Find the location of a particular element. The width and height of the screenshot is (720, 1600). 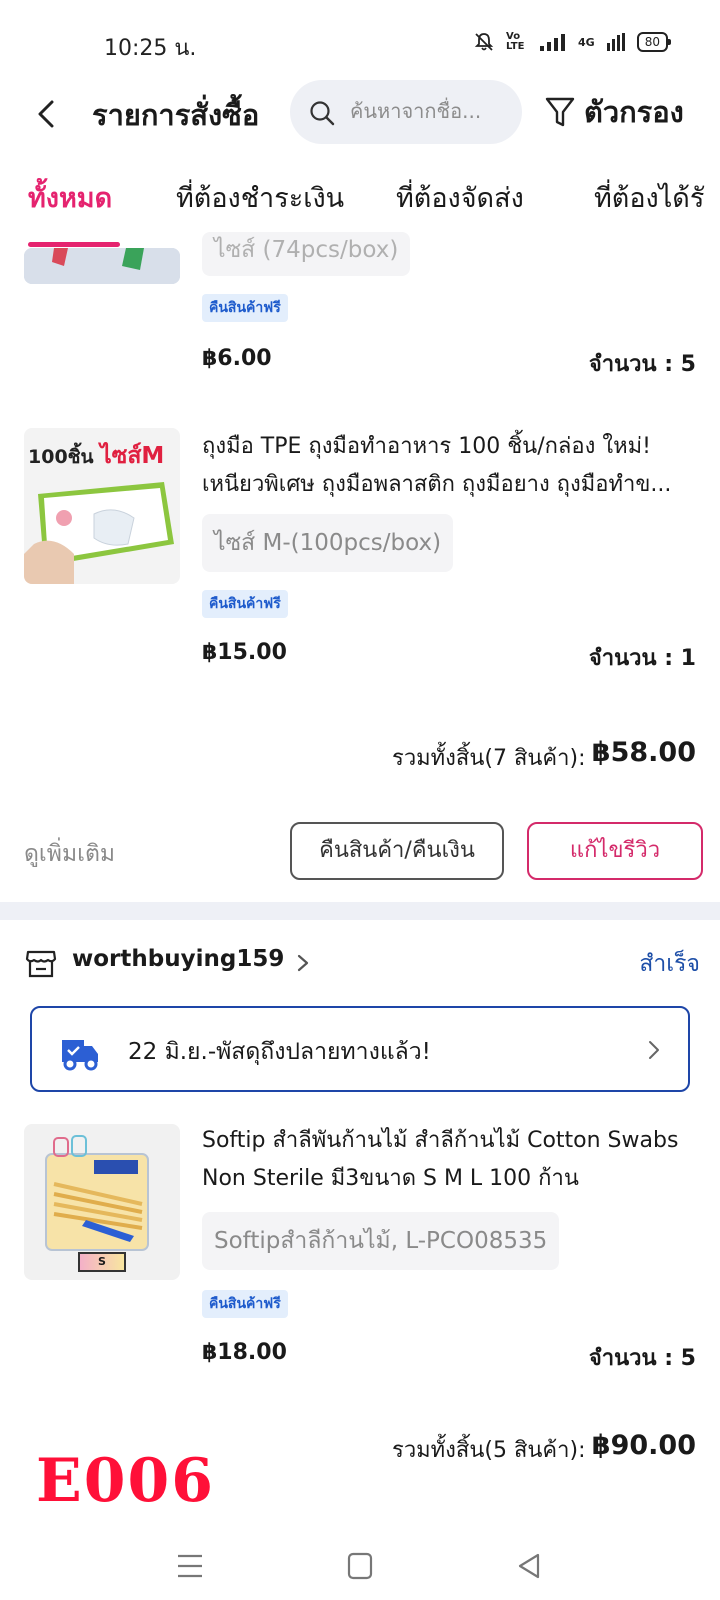

order-total-label: รวมทั้งสิ้น(5 สินค้า): is located at coordinates (489, 1450).